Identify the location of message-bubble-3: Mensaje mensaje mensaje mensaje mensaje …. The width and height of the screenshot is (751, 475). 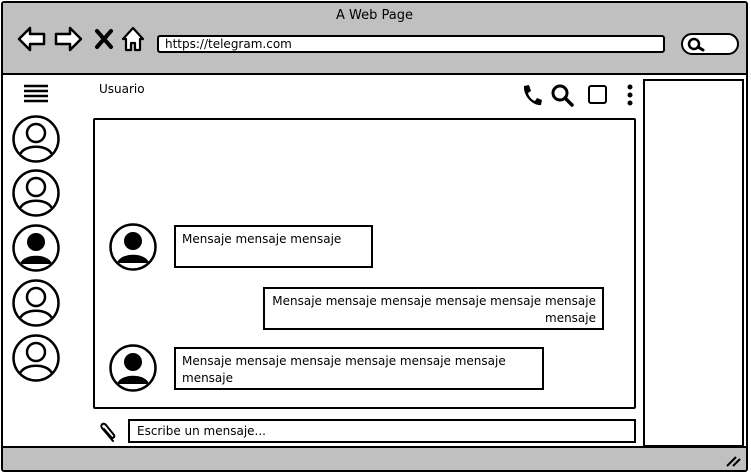
(359, 368).